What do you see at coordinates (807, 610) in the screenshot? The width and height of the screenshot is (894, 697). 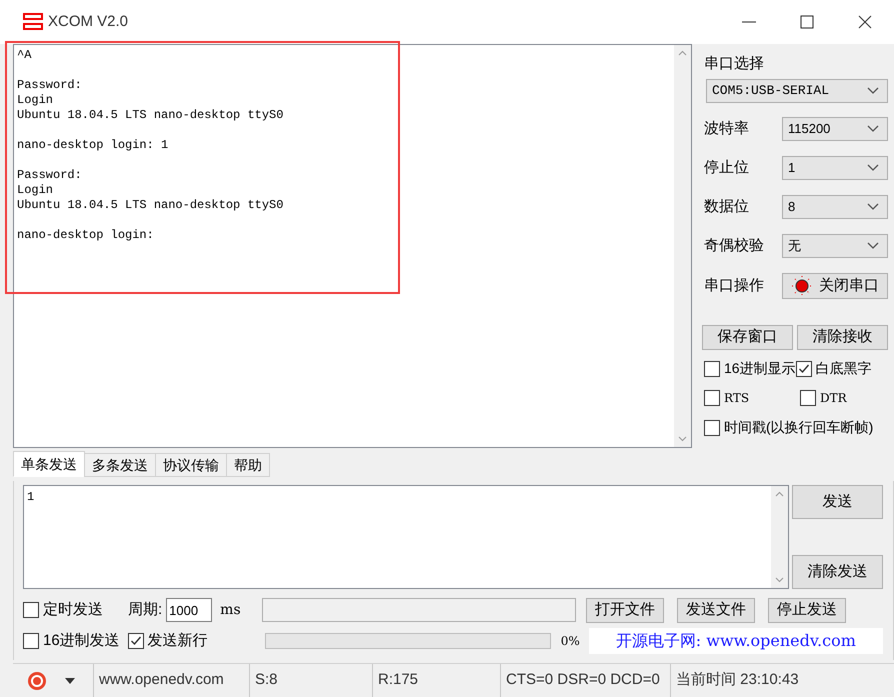 I see `button: 停止发送` at bounding box center [807, 610].